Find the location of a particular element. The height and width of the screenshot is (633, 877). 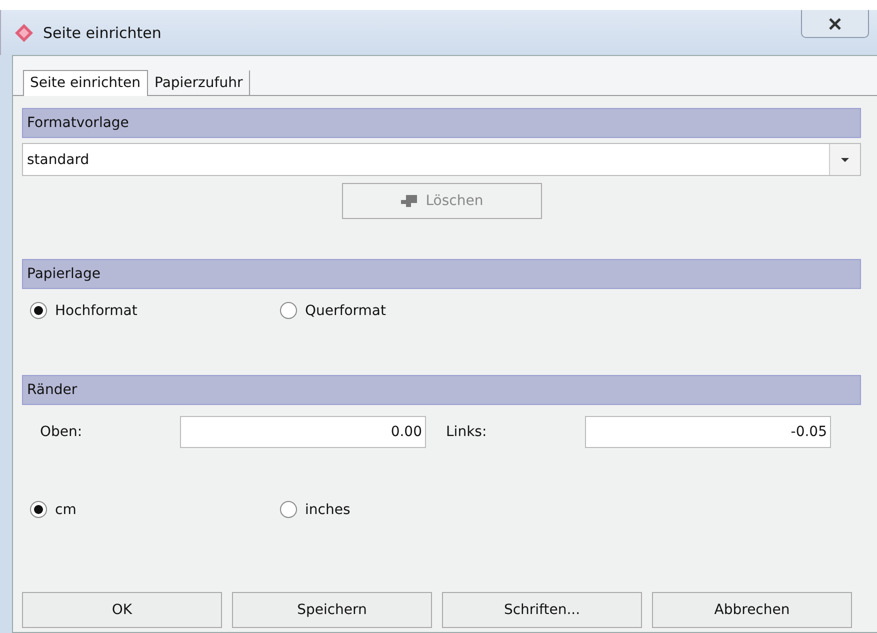

radio-option: cm is located at coordinates (155, 509).